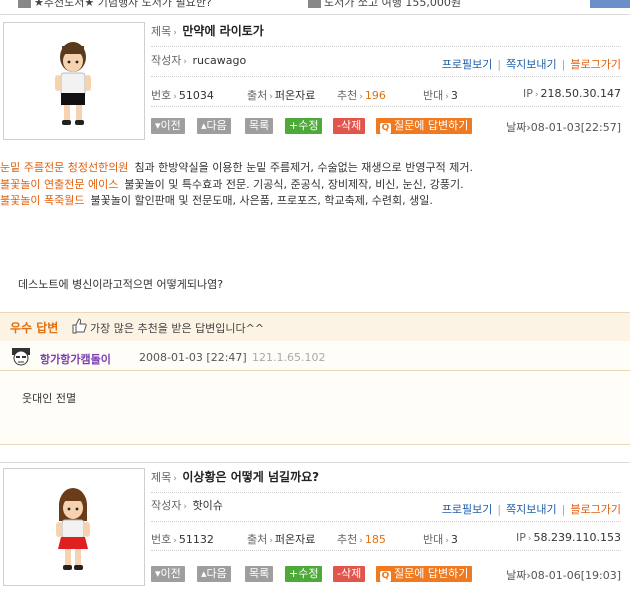 Image resolution: width=630 pixels, height=598 pixels. I want to click on post-title: 만약에 라이토가, so click(223, 31).